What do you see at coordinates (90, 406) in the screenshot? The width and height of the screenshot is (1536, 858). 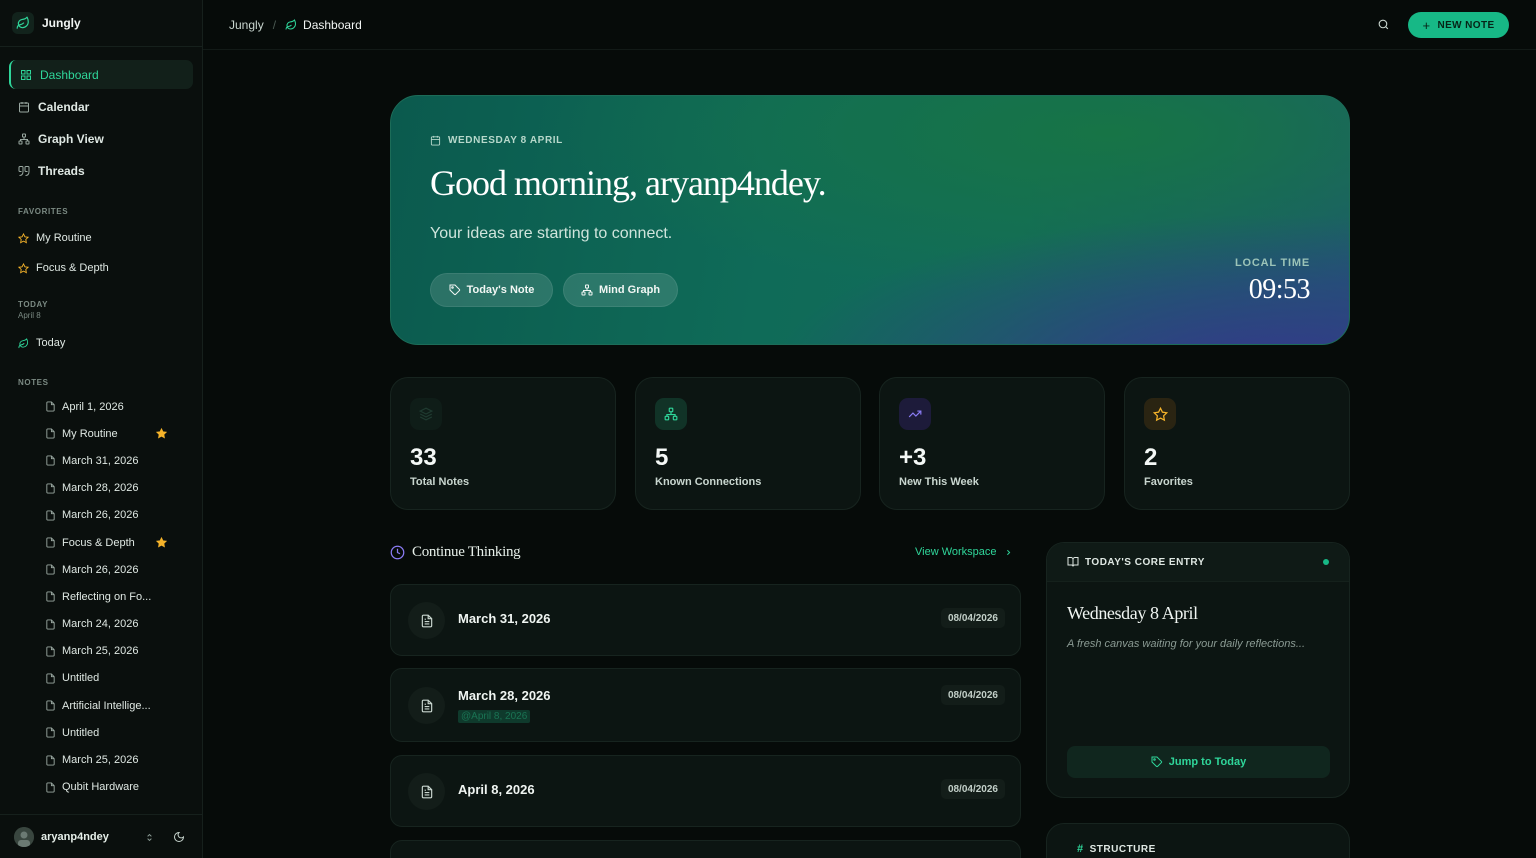 I see `sidebar-note-item: April 1, 2026` at bounding box center [90, 406].